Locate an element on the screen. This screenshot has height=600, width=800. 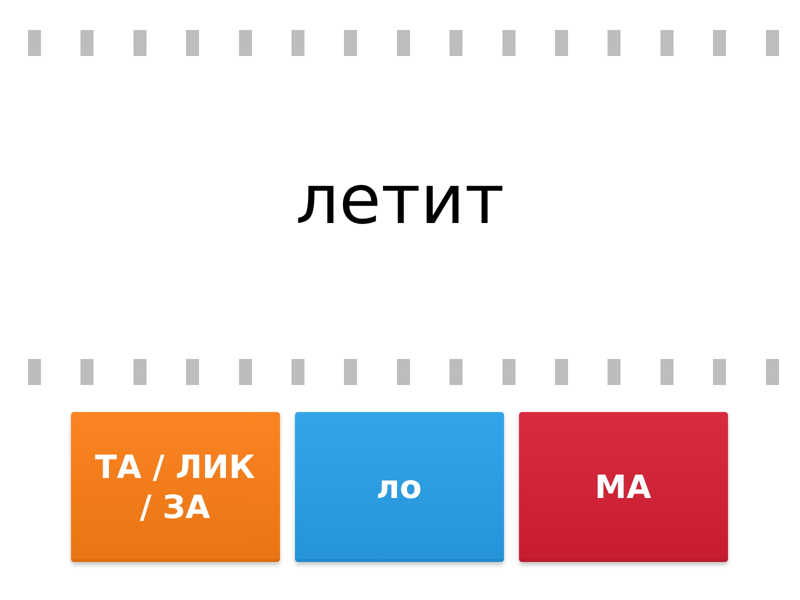
answer-button: ТА / ЛИК / ЗА is located at coordinates (175, 487).